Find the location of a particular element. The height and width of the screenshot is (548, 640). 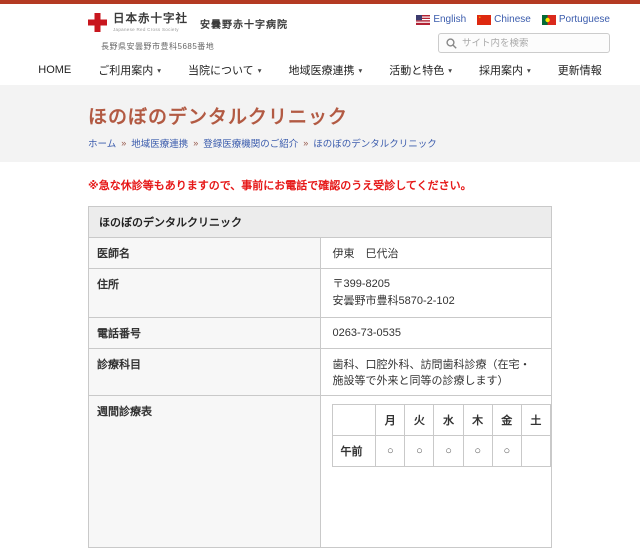

clinic-table-title: ほのぼのデンタルクリニック is located at coordinates (320, 222).